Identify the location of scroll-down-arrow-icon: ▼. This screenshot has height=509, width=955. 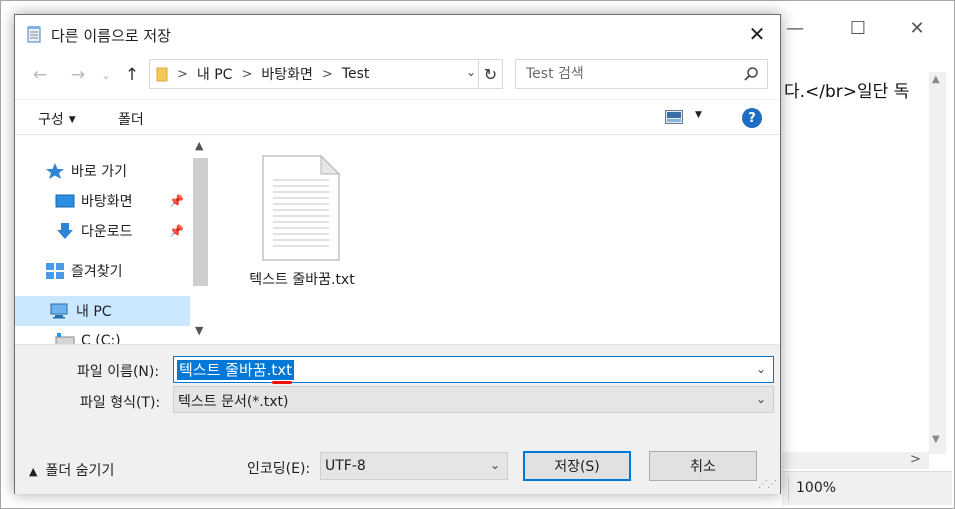
(936, 439).